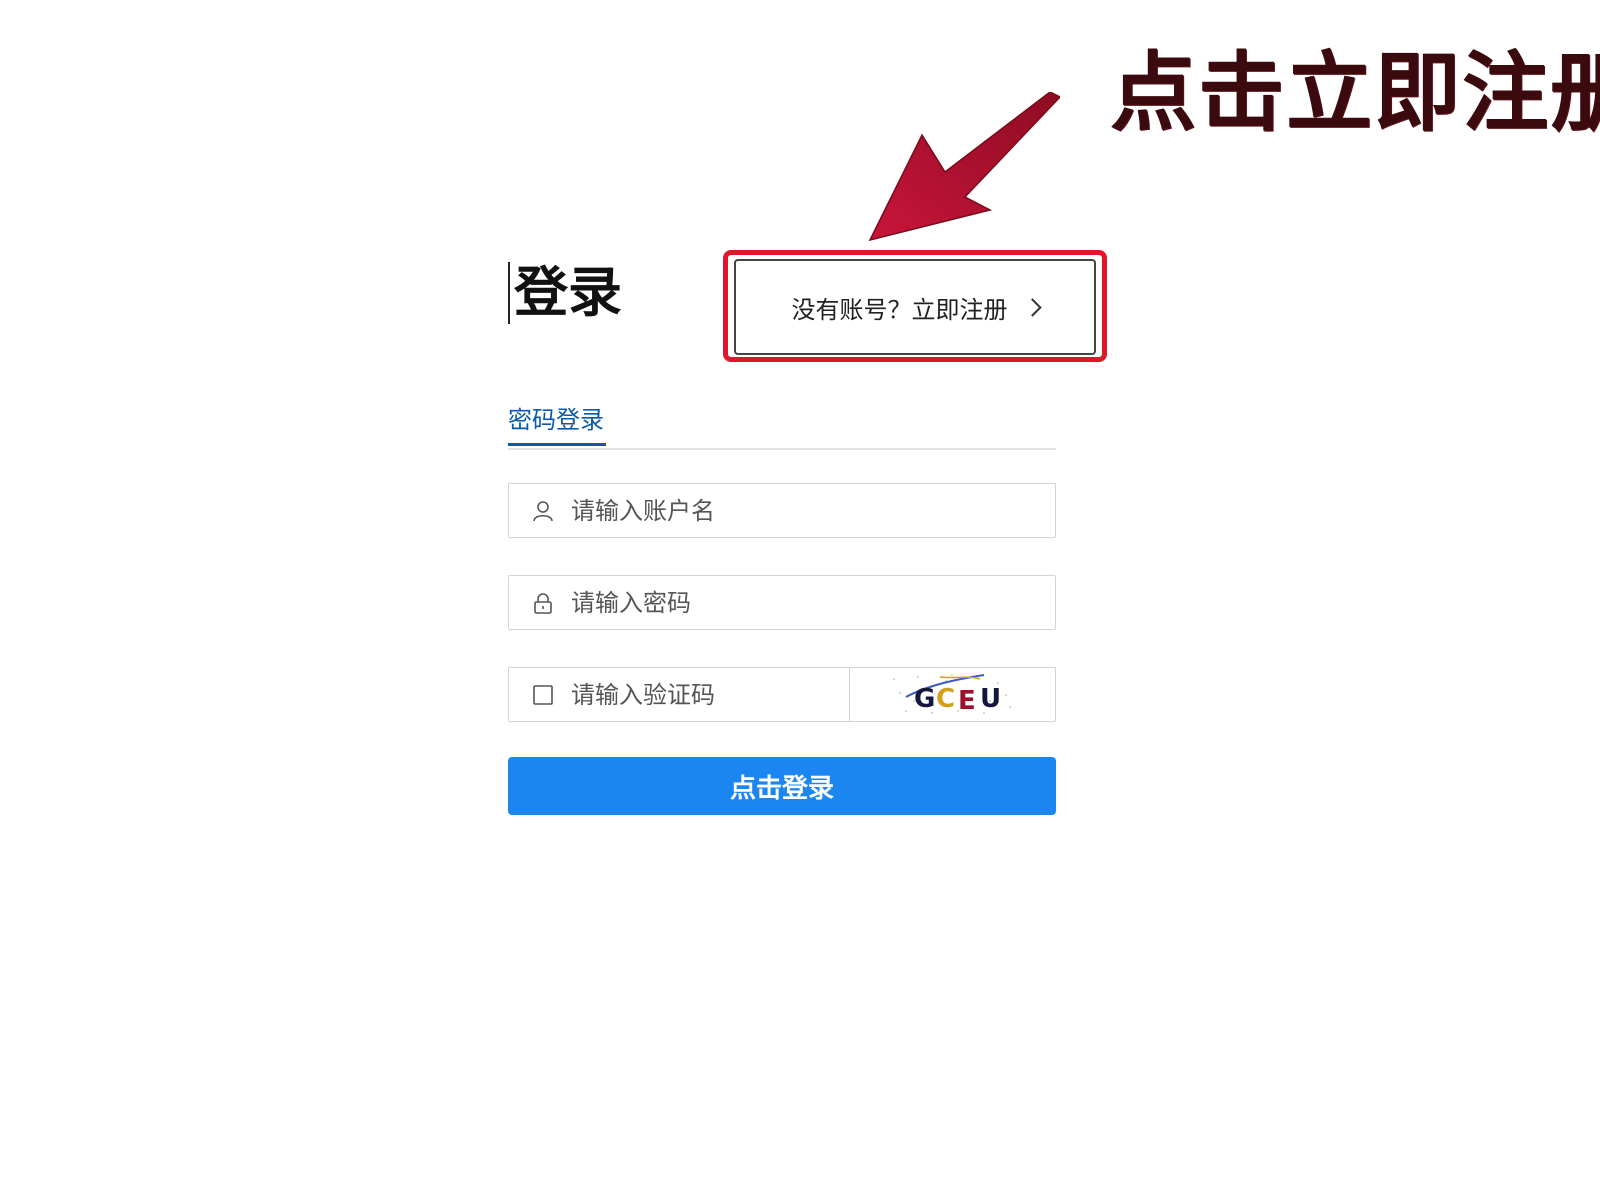  Describe the element at coordinates (964, 167) in the screenshot. I see `annotation-arrow-icon` at that location.